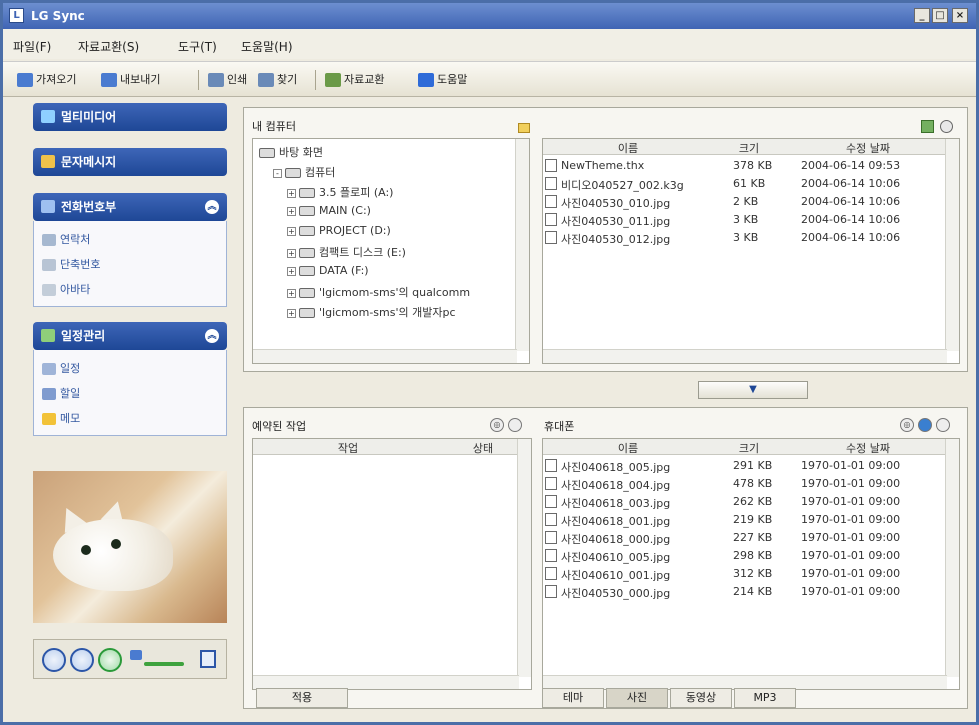 This screenshot has width=979, height=725. I want to click on toolbar-help-button: 도움말, so click(442, 81).